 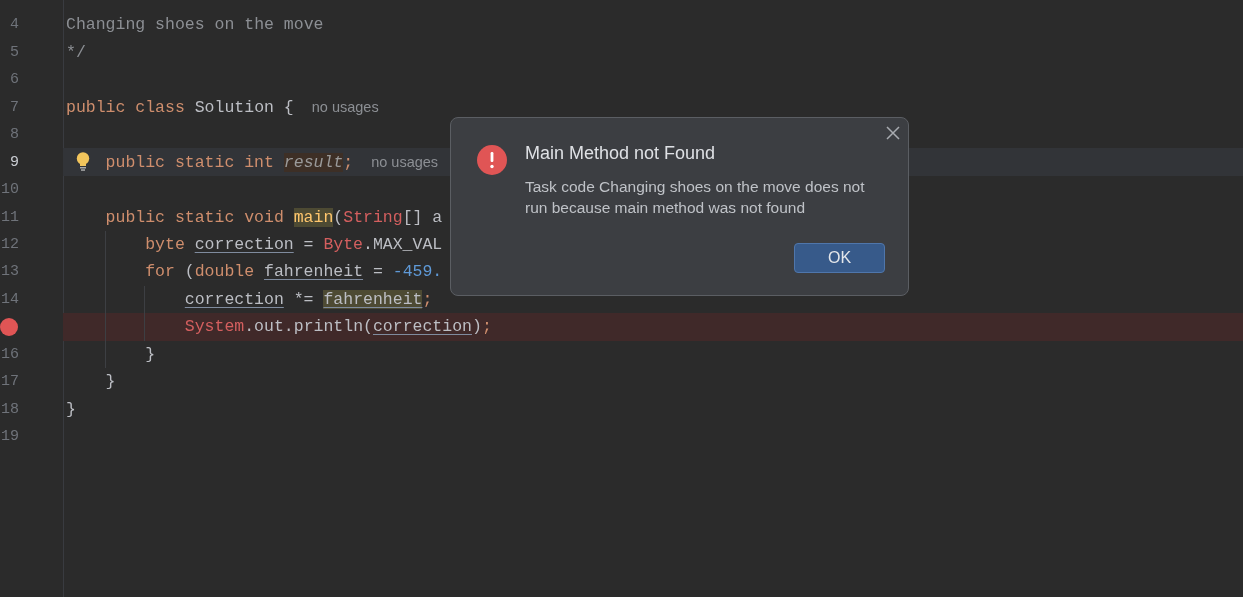 What do you see at coordinates (437, 217) in the screenshot?
I see `code-text: a` at bounding box center [437, 217].